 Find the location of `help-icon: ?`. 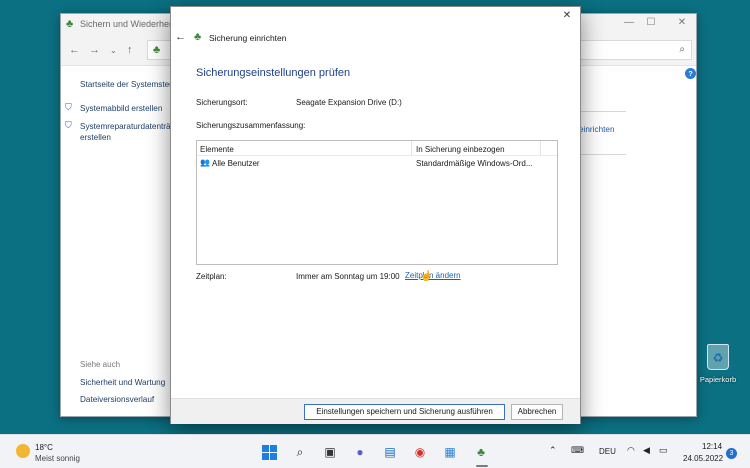

help-icon: ? is located at coordinates (690, 73).